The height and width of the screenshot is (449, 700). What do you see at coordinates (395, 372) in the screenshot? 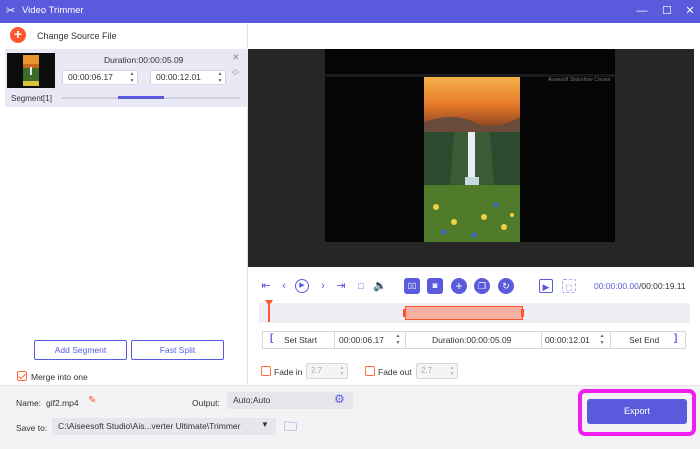
I see `fade-out-label: Fade out` at bounding box center [395, 372].